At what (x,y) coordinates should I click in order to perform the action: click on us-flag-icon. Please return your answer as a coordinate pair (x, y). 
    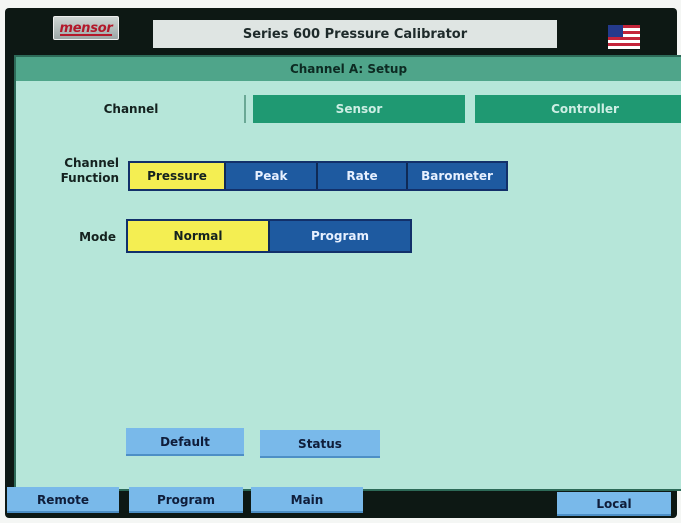
    Looking at the image, I should click on (624, 37).